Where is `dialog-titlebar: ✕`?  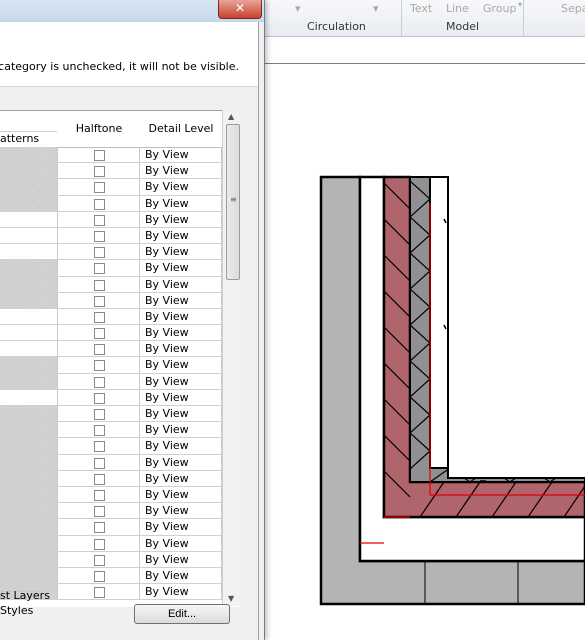
dialog-titlebar: ✕ is located at coordinates (132, 11).